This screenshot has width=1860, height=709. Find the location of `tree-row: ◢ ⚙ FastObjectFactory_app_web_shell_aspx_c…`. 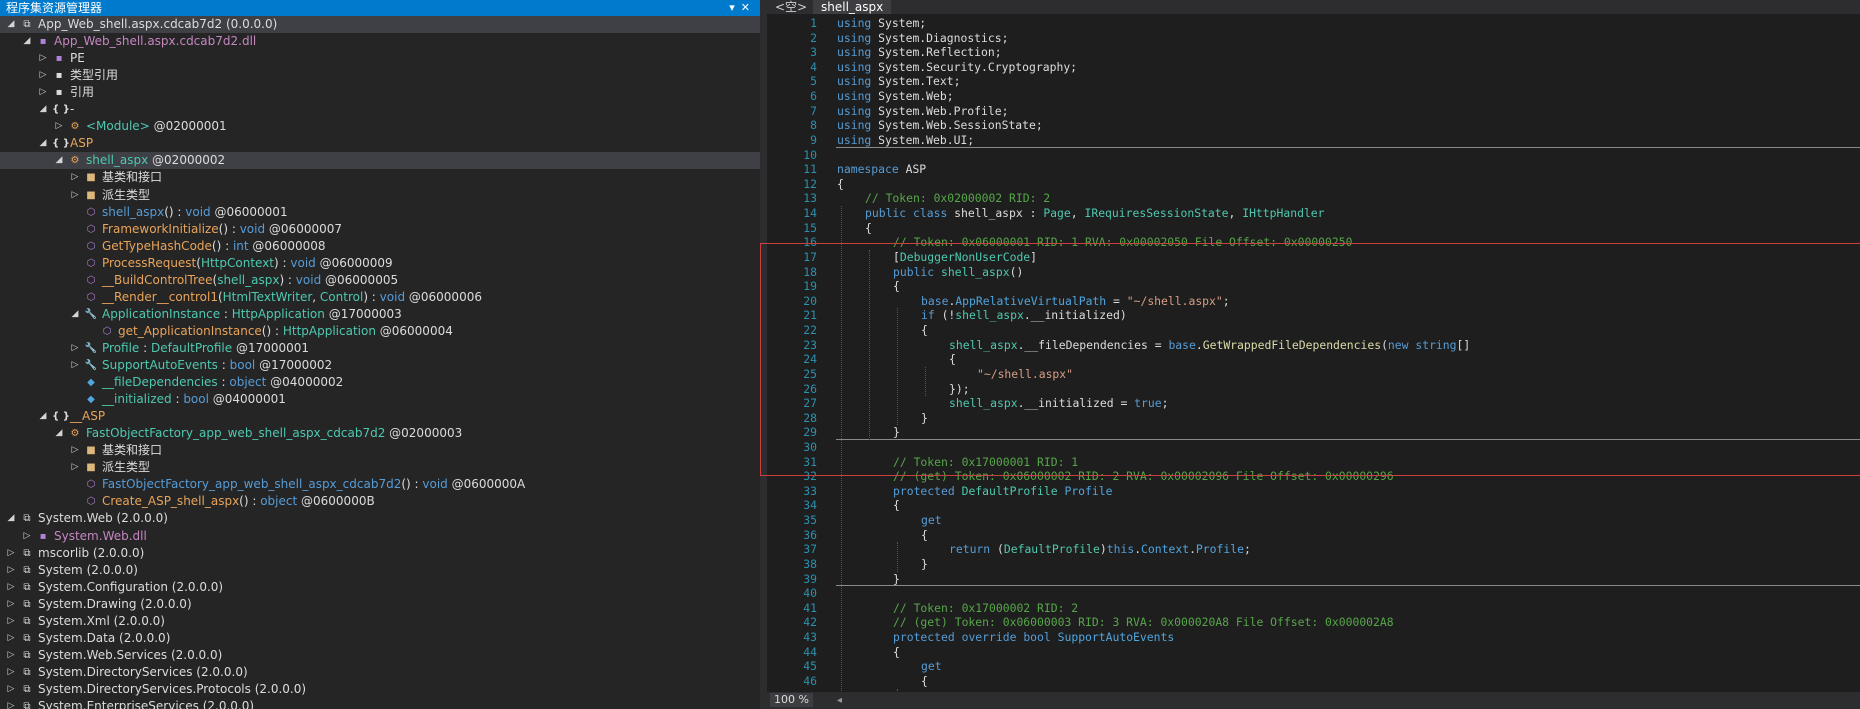

tree-row: ◢ ⚙ FastObjectFactory_app_web_shell_aspx_c… is located at coordinates (380, 433).